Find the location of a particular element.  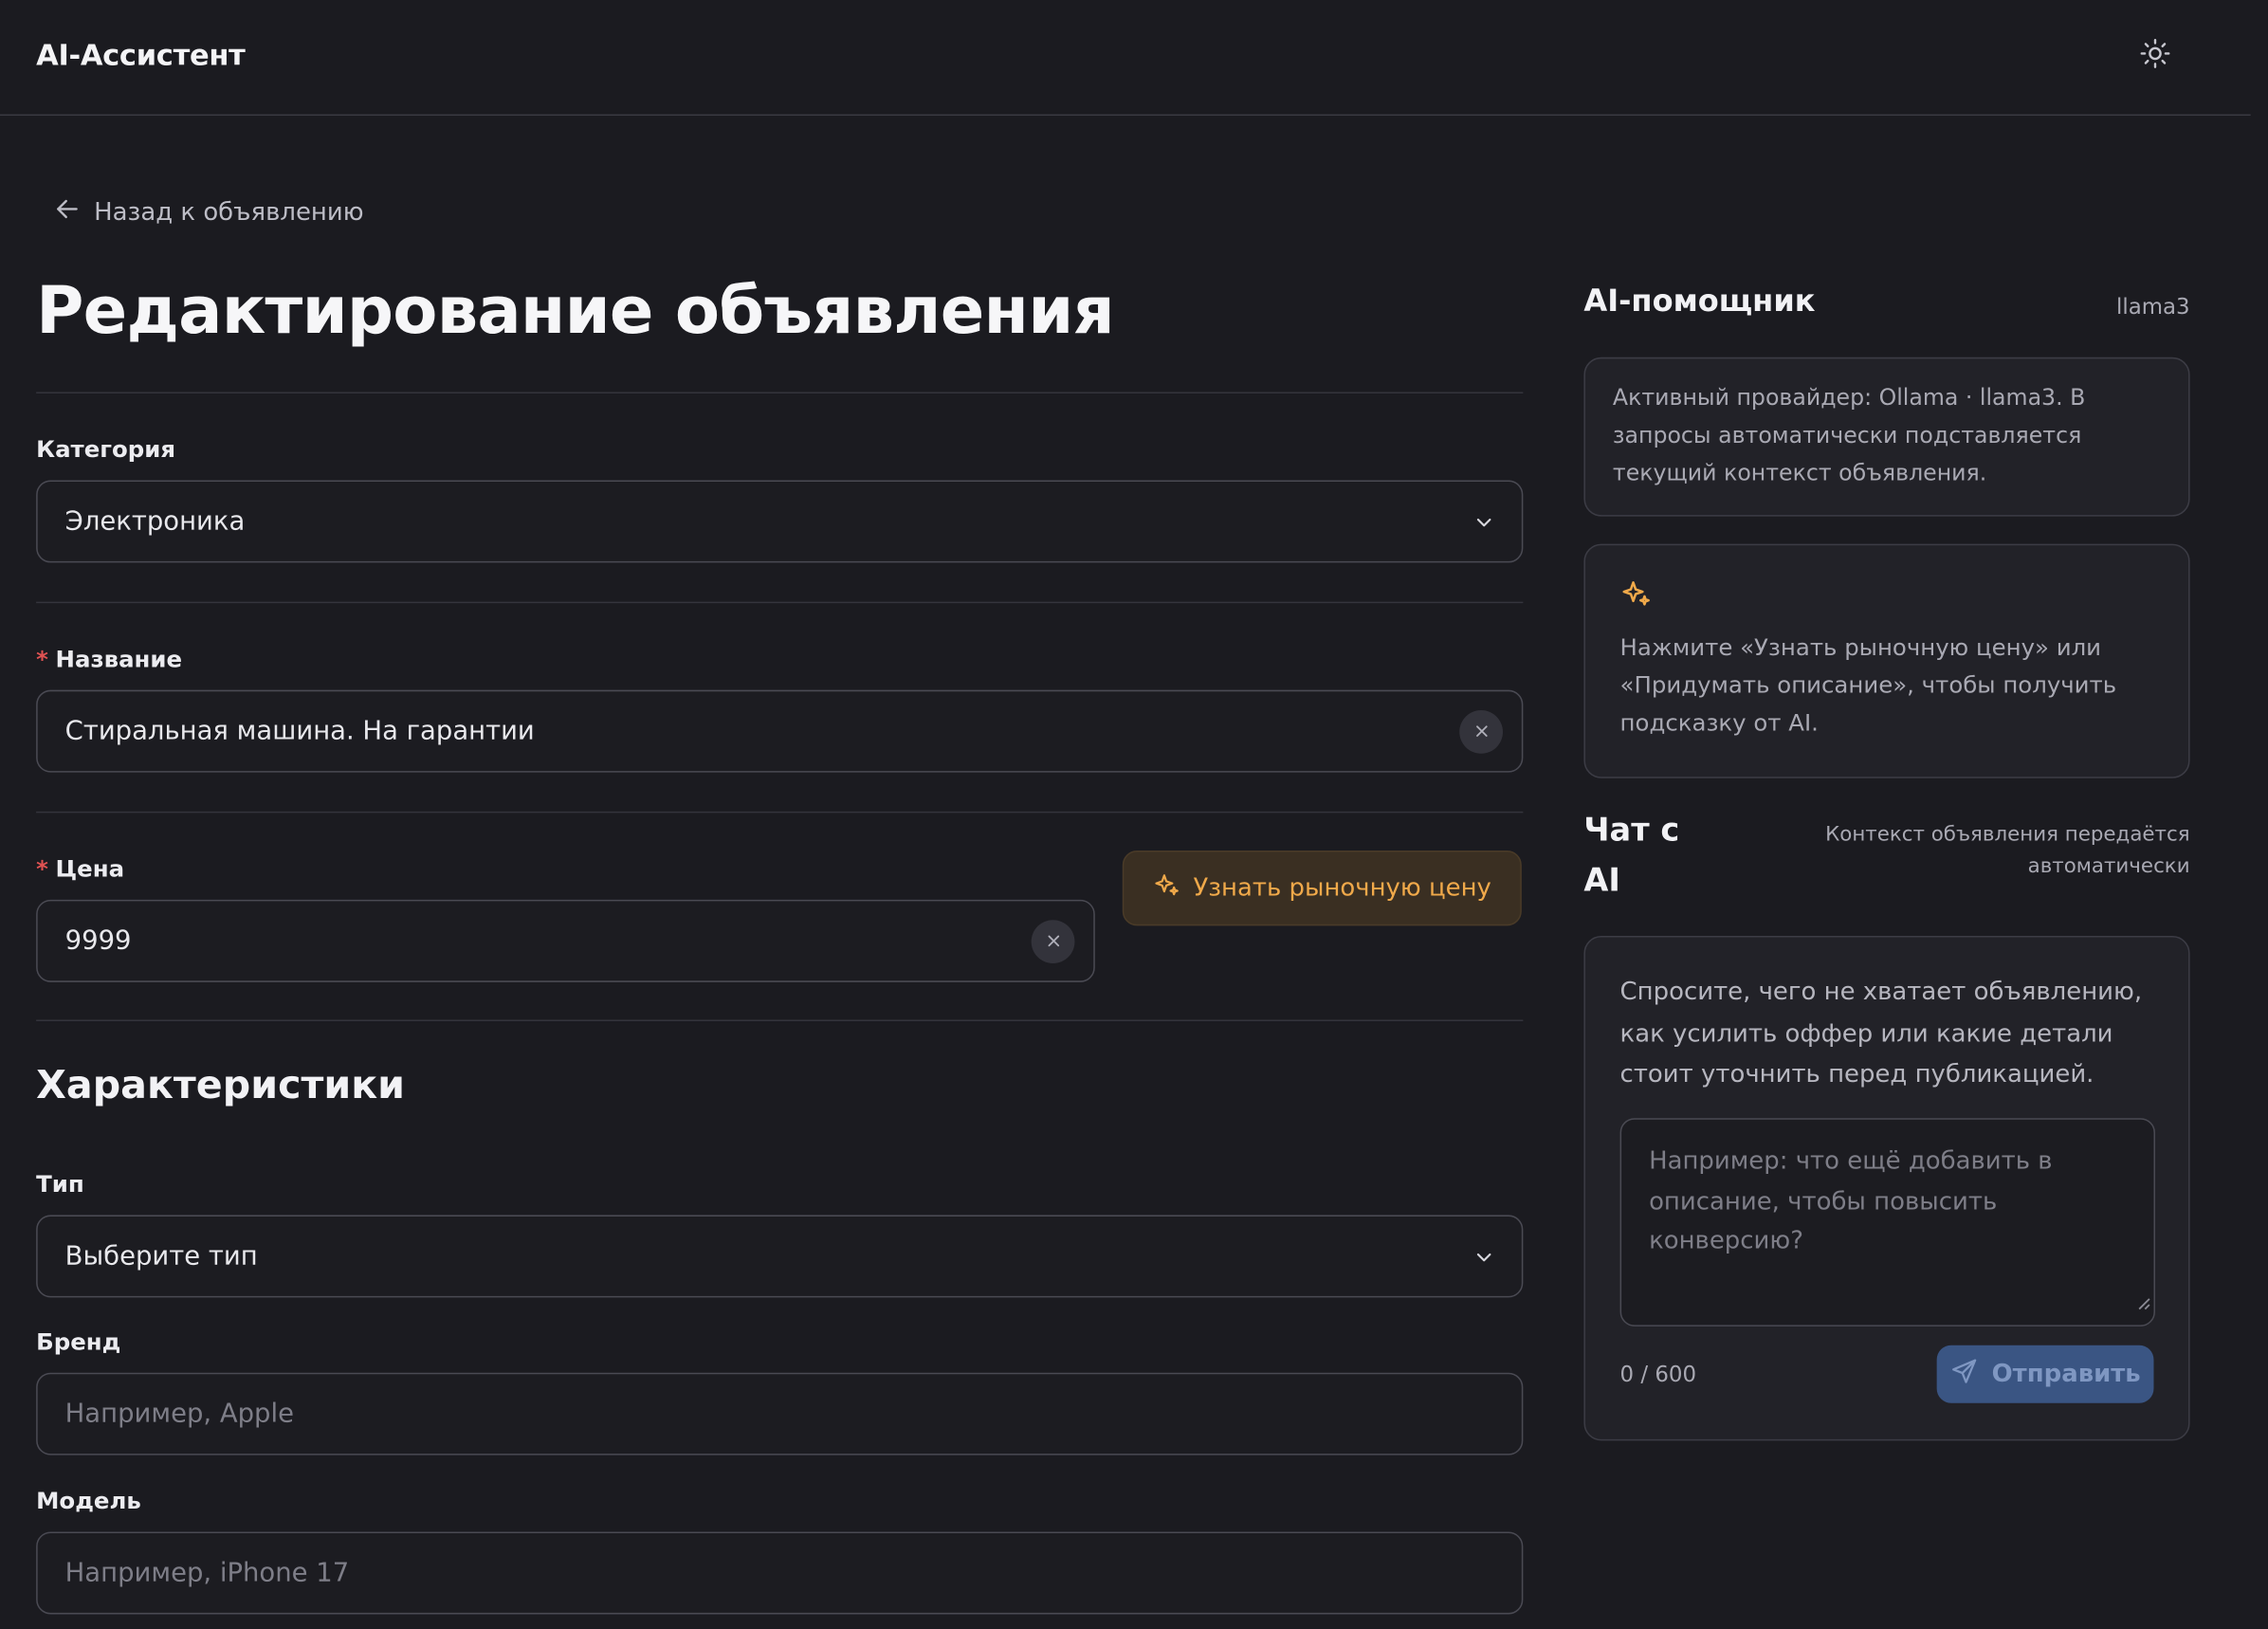

brand-placeholder: Например, Apple is located at coordinates (179, 1414).